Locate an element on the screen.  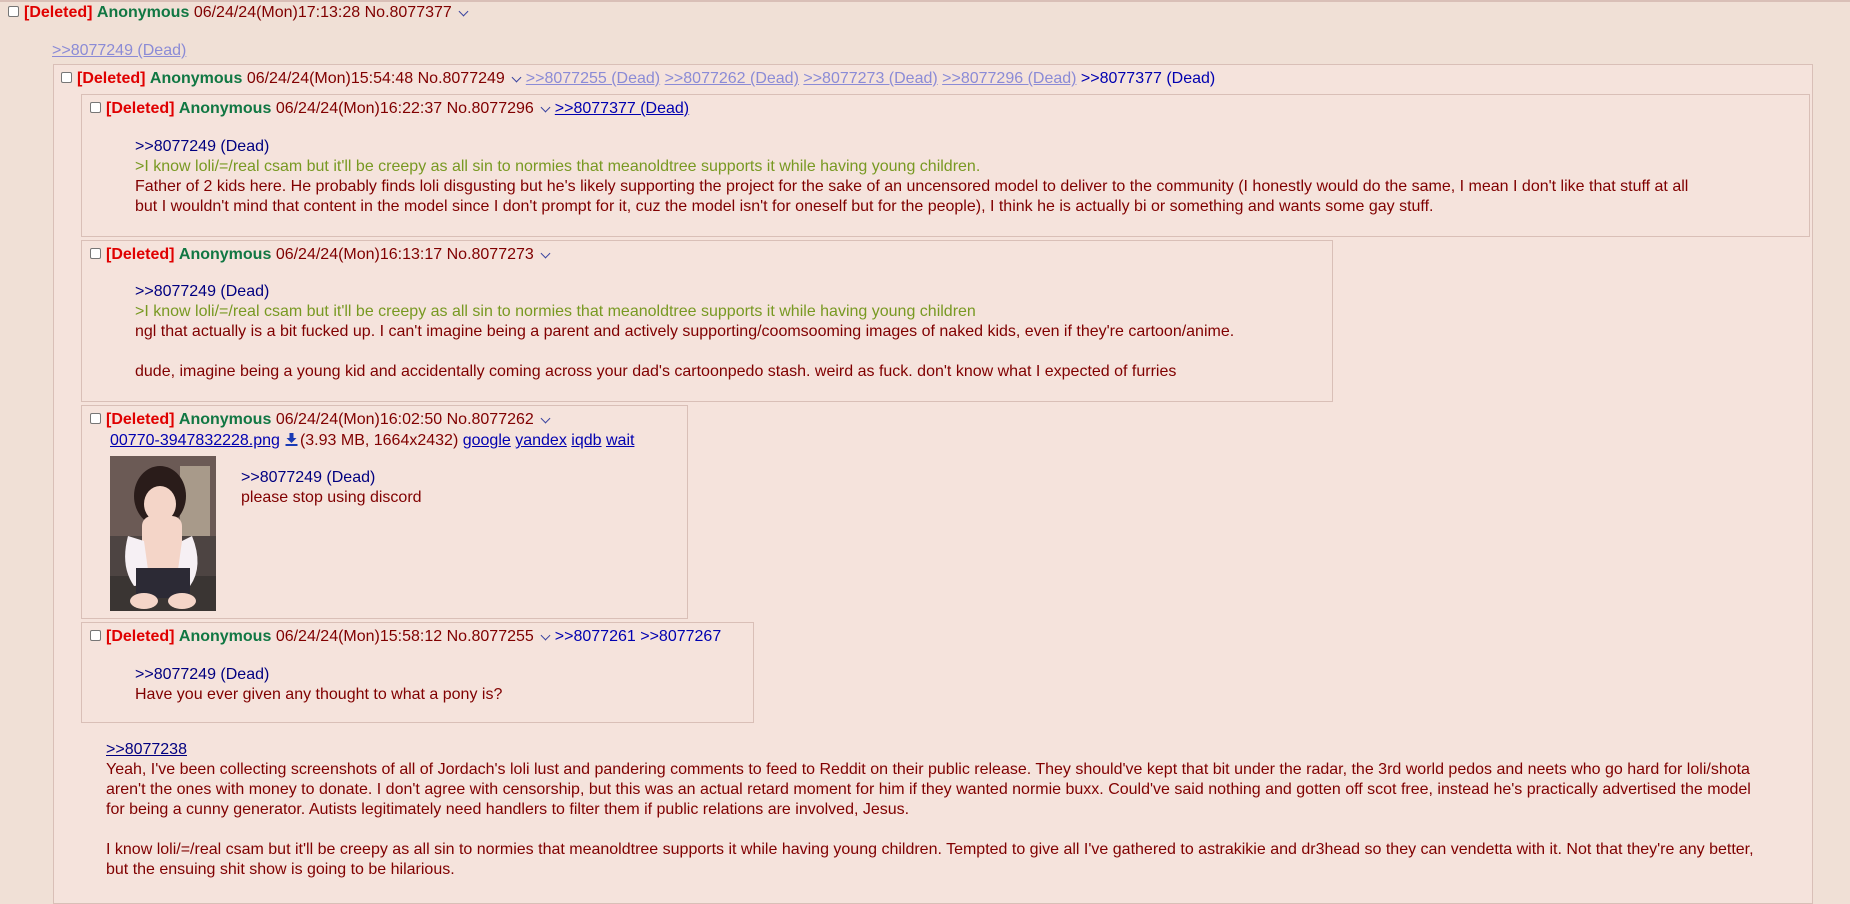
post-date: 06/24/24(Mon)17:13:28 is located at coordinates (277, 12).